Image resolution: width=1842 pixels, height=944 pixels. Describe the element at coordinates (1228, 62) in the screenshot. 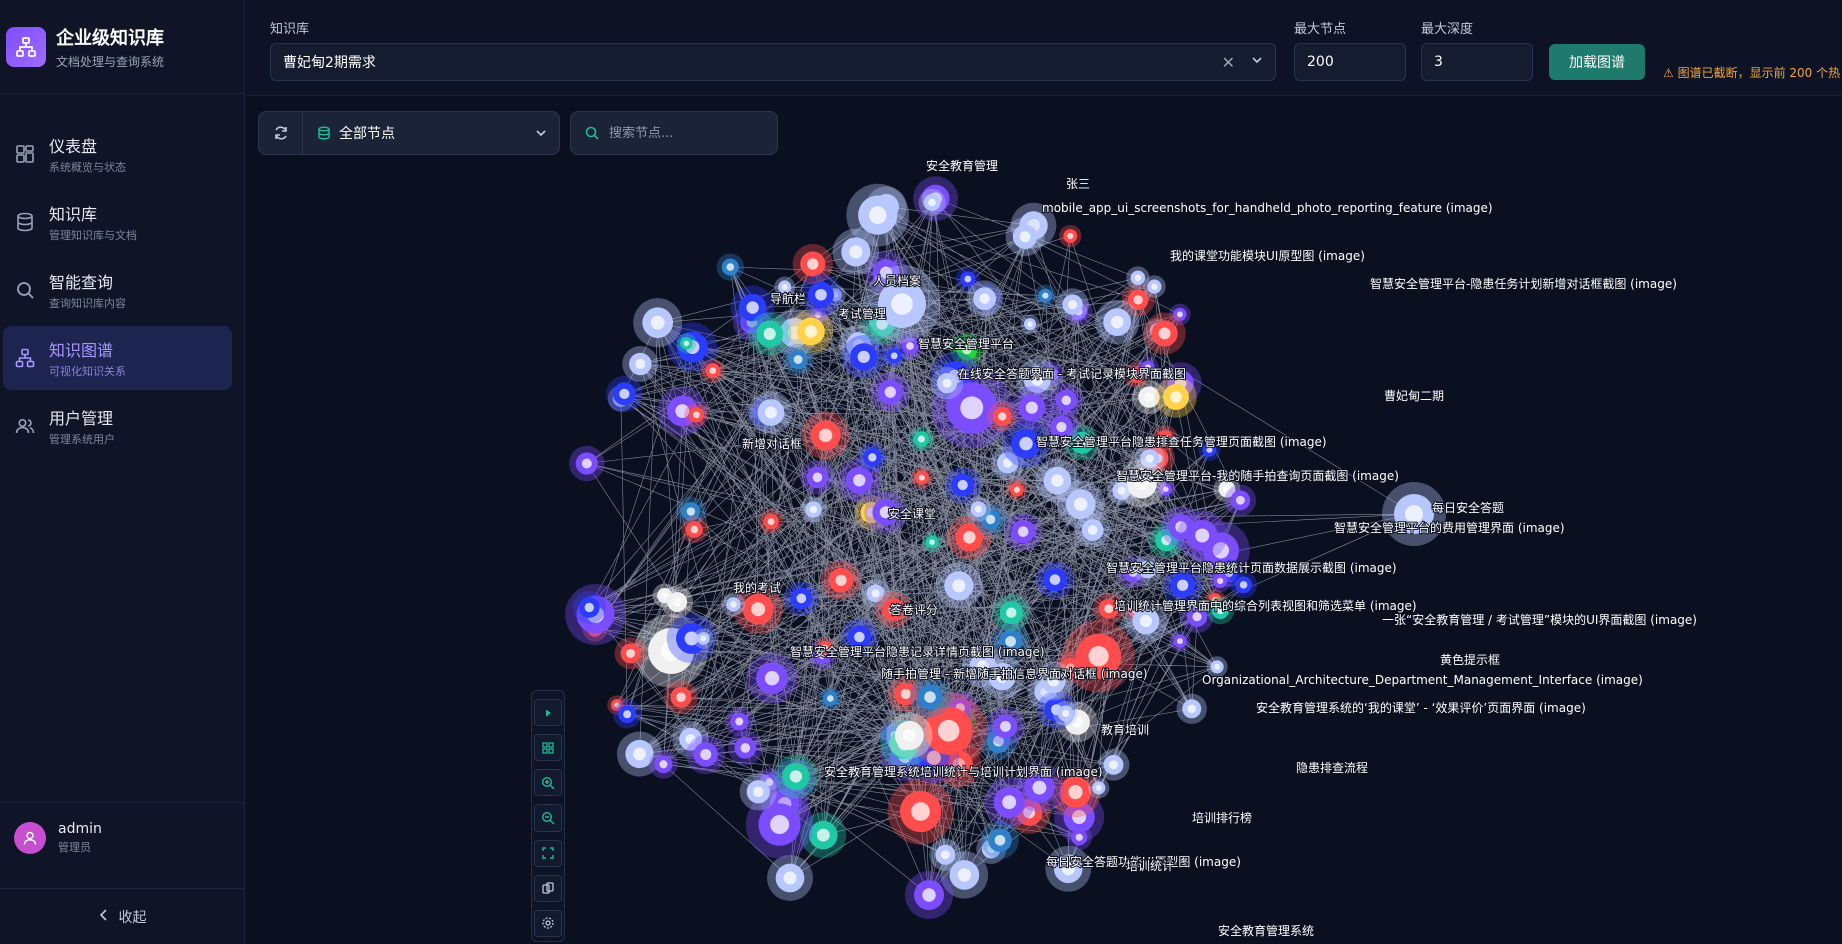

I see `clear-icon: ✕` at that location.